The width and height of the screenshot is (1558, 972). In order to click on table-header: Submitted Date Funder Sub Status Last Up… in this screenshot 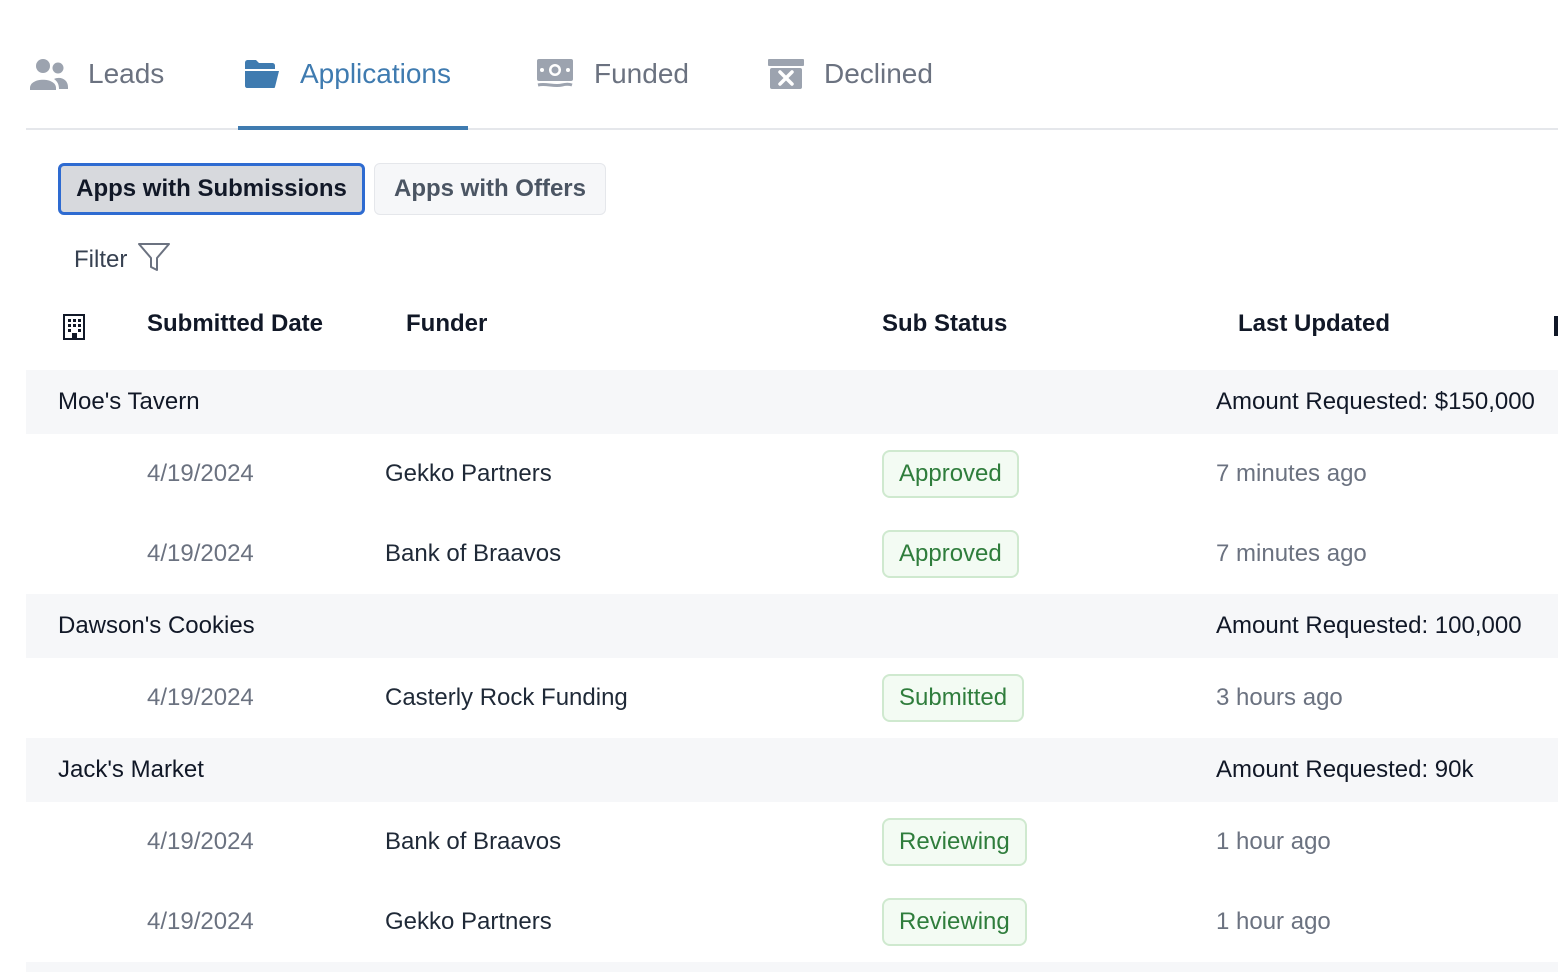, I will do `click(792, 327)`.